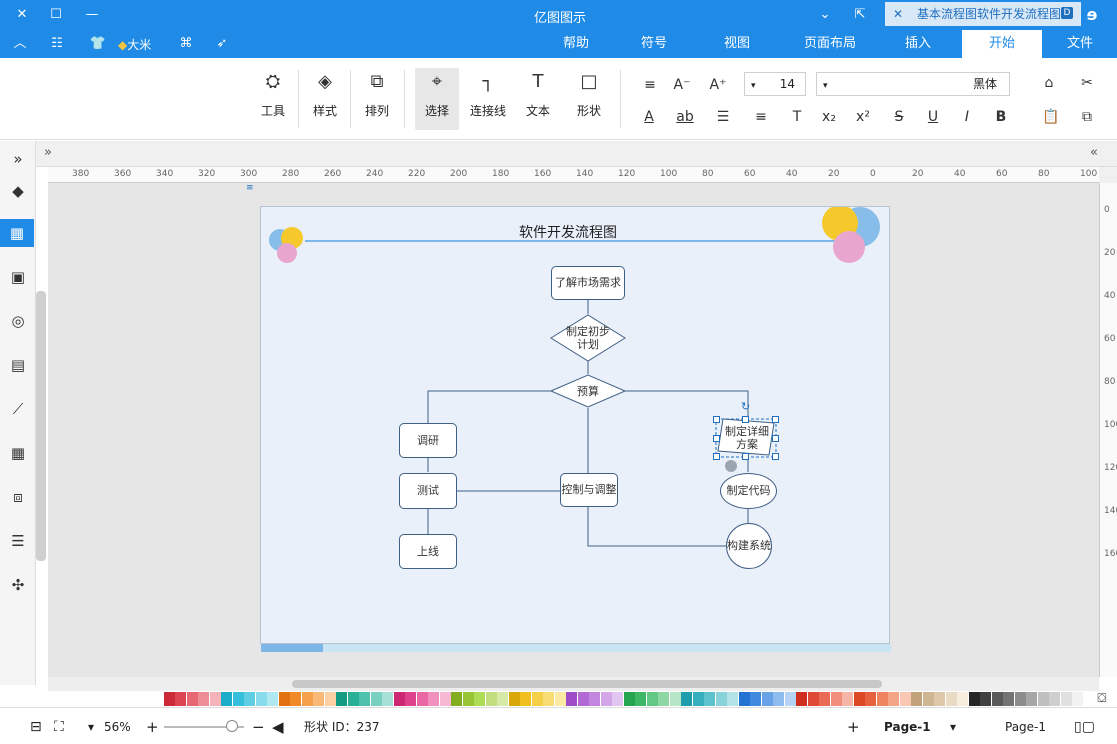 This screenshot has width=1117, height=744. Describe the element at coordinates (1084, 727) in the screenshot. I see `panel-layout-icon: ▯▢` at that location.